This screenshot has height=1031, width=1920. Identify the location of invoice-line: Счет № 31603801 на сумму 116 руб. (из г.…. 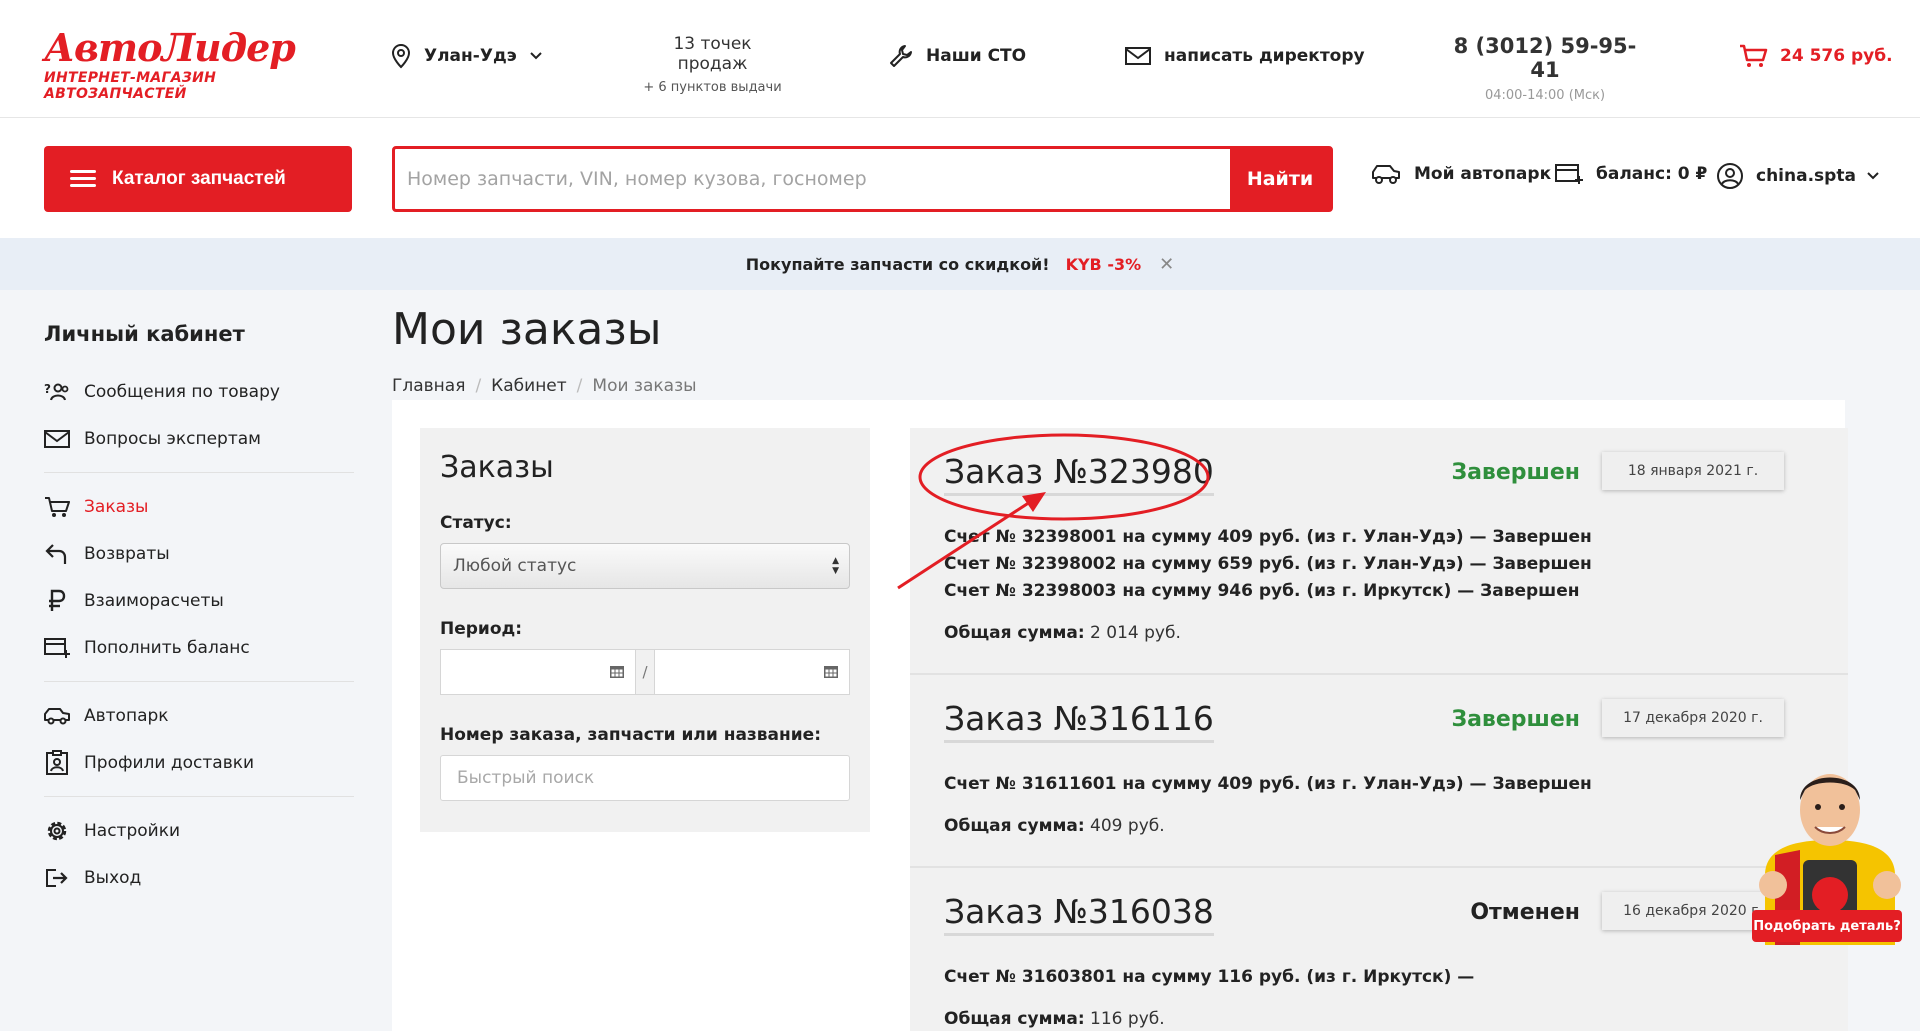
(1379, 977).